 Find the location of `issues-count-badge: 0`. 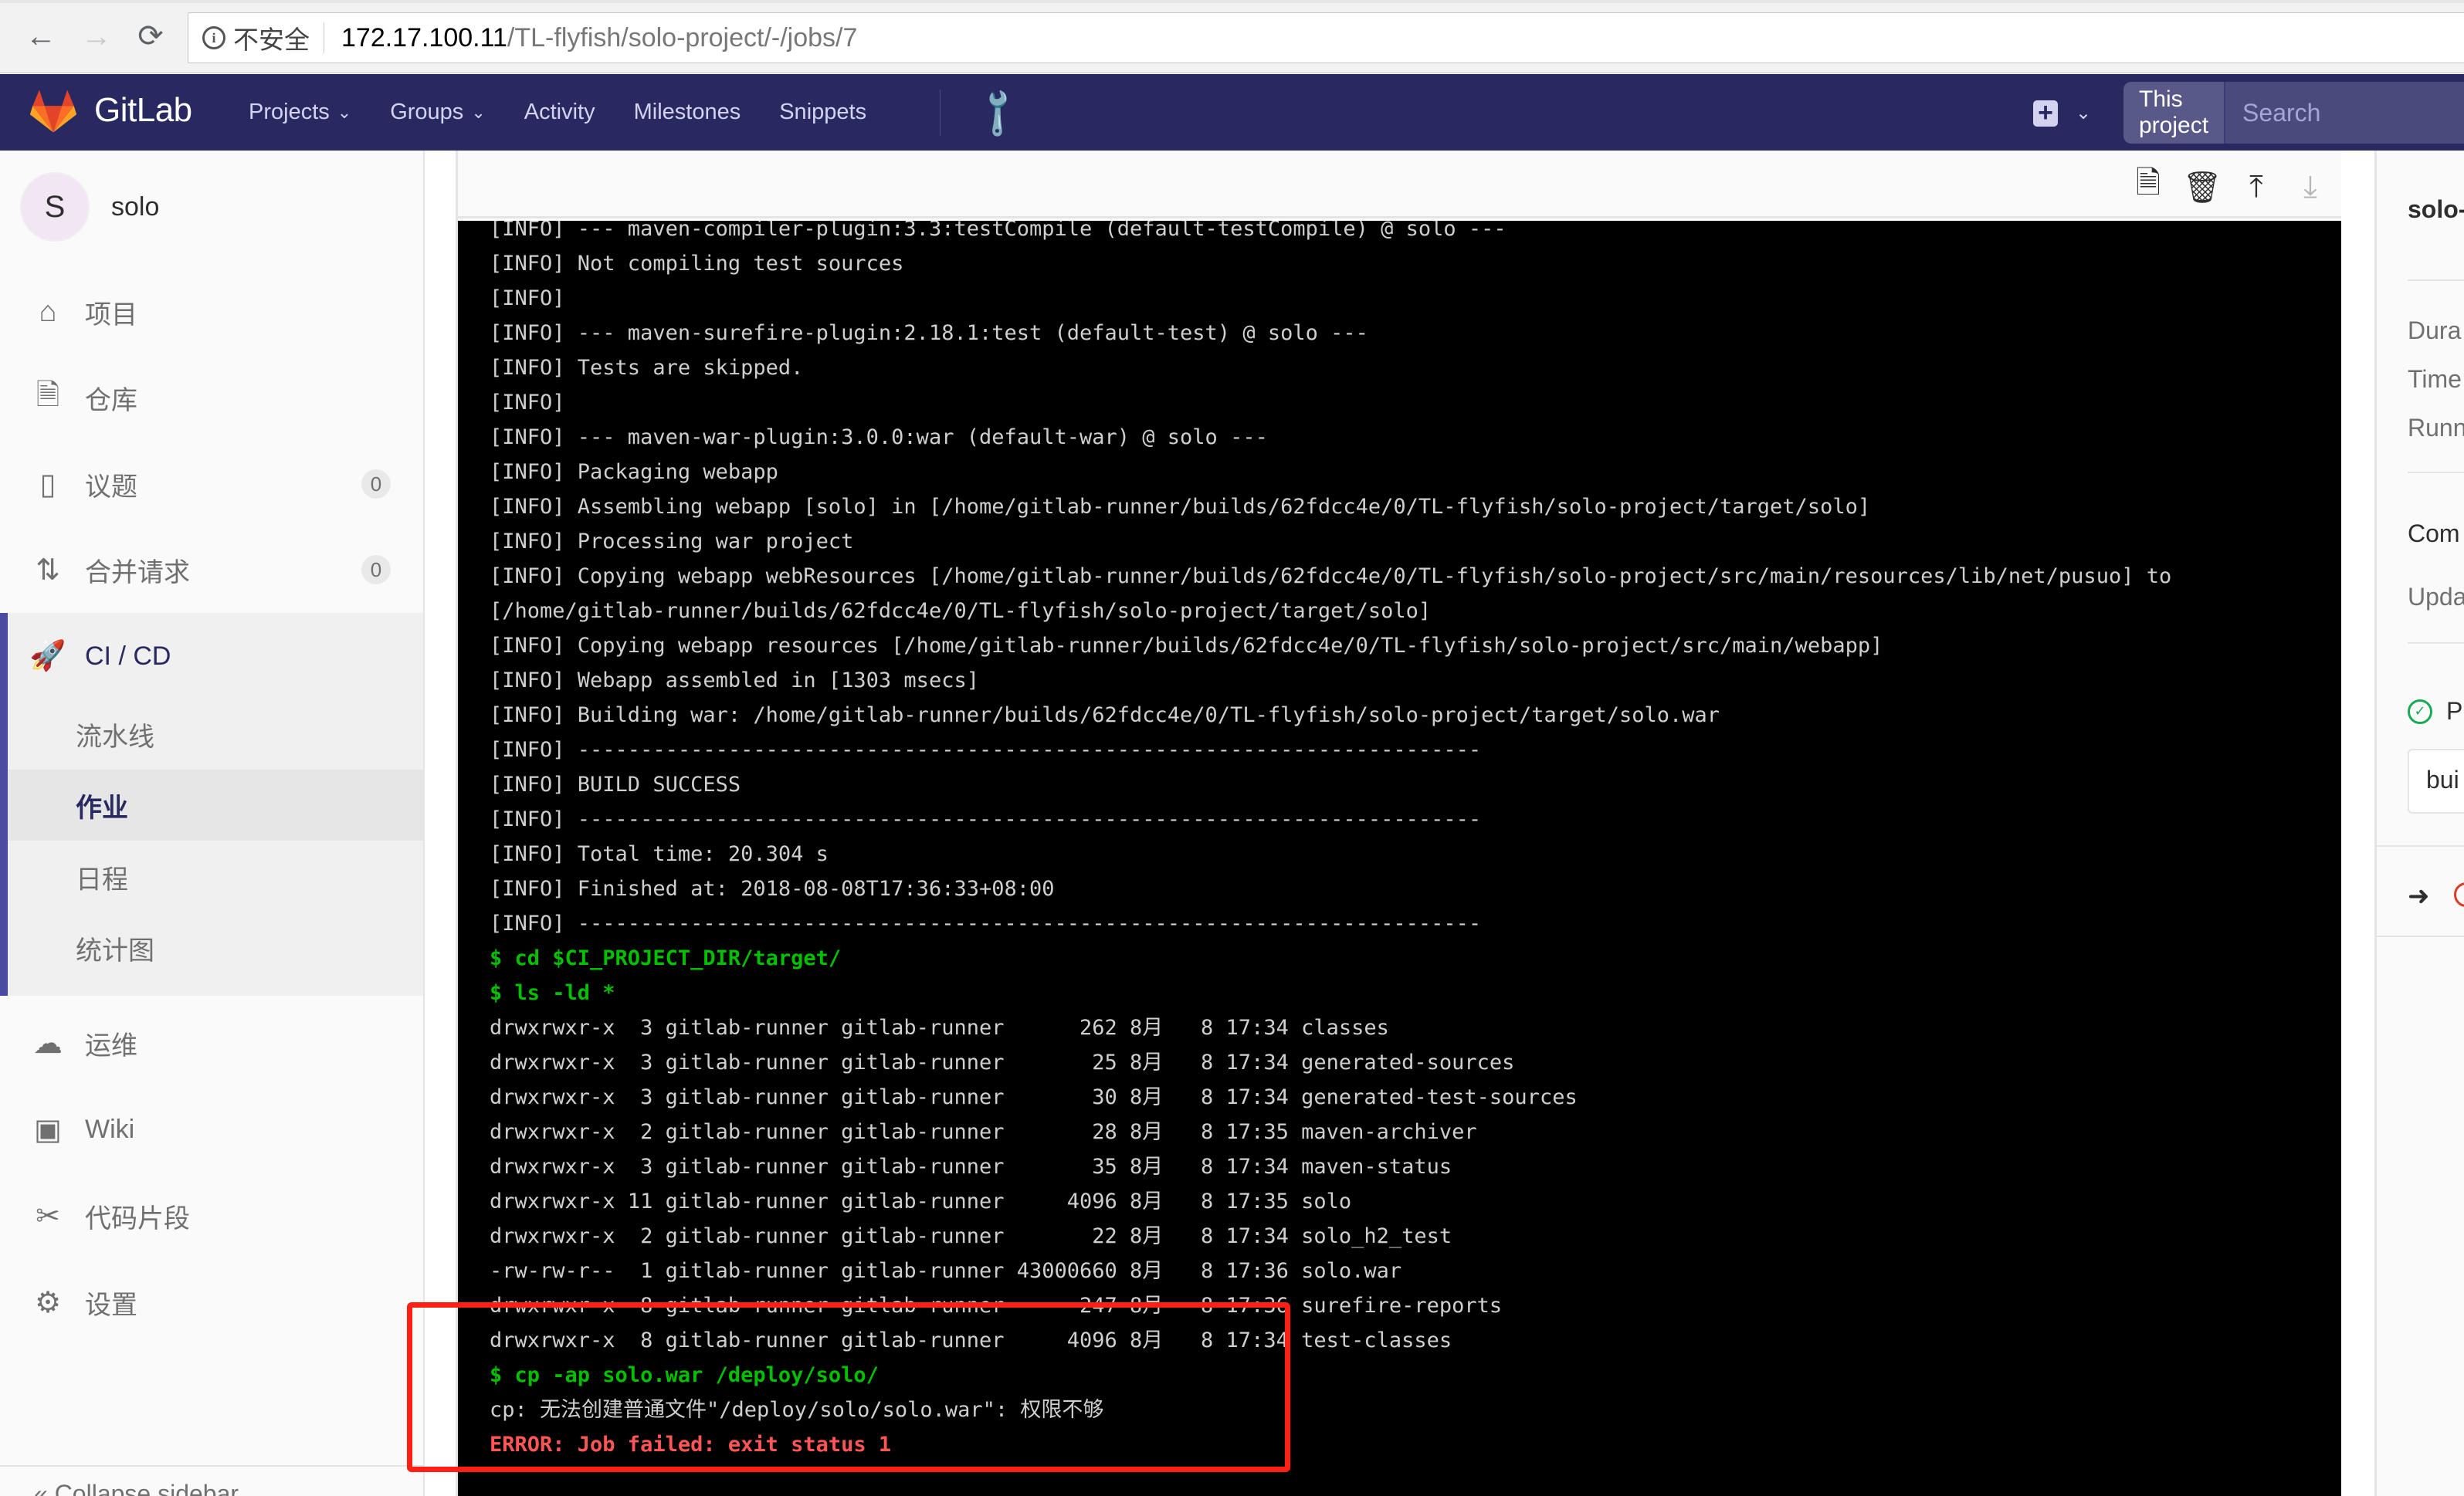

issues-count-badge: 0 is located at coordinates (376, 484).